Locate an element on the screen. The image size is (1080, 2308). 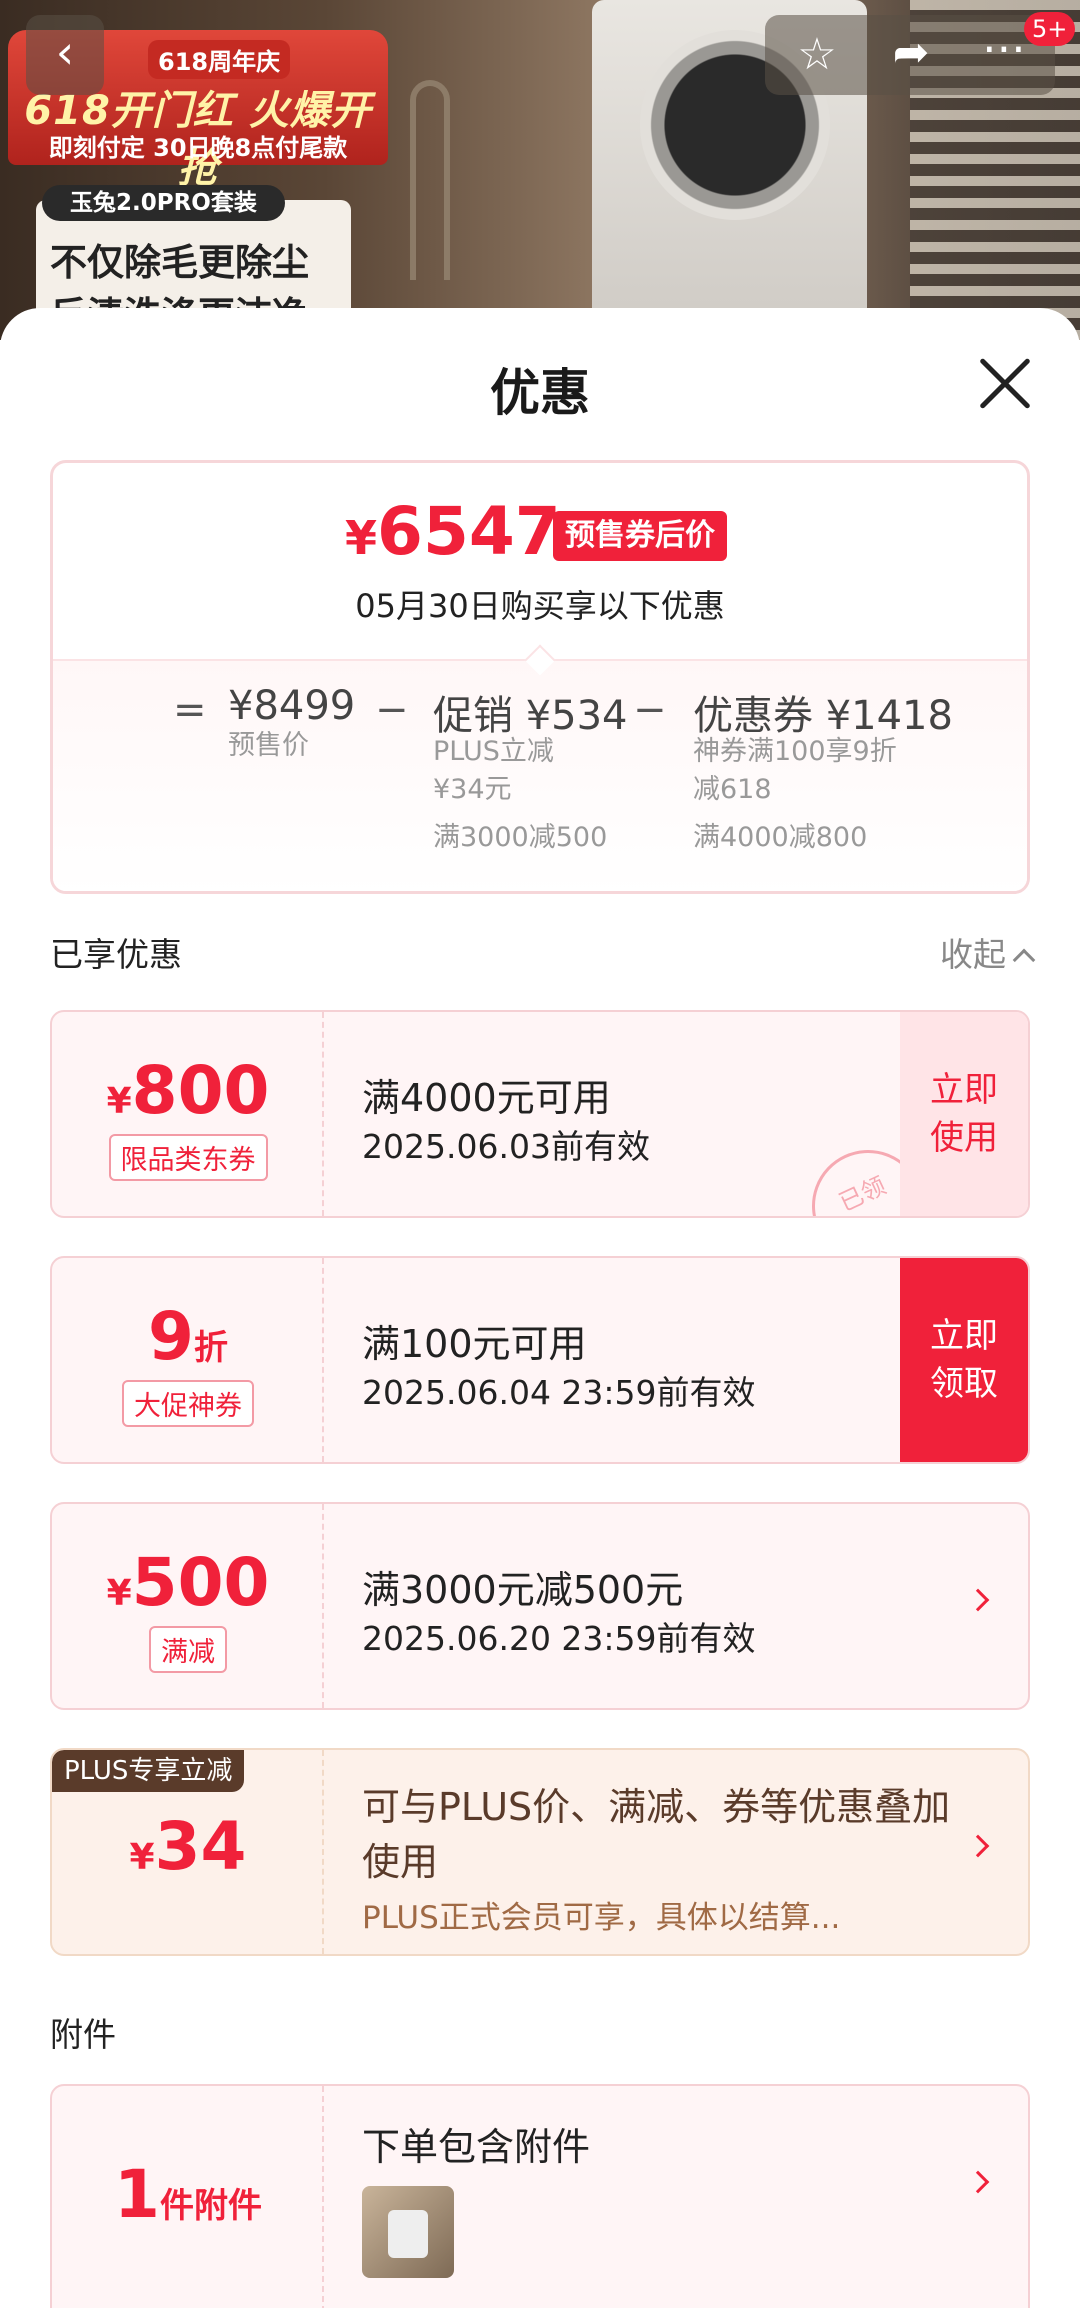
plus-tag: PLUS专享立减 is located at coordinates (148, 1771).